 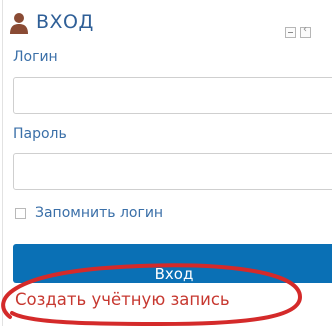 What do you see at coordinates (167, 22) in the screenshot?
I see `login-panel-header: ВХОД` at bounding box center [167, 22].